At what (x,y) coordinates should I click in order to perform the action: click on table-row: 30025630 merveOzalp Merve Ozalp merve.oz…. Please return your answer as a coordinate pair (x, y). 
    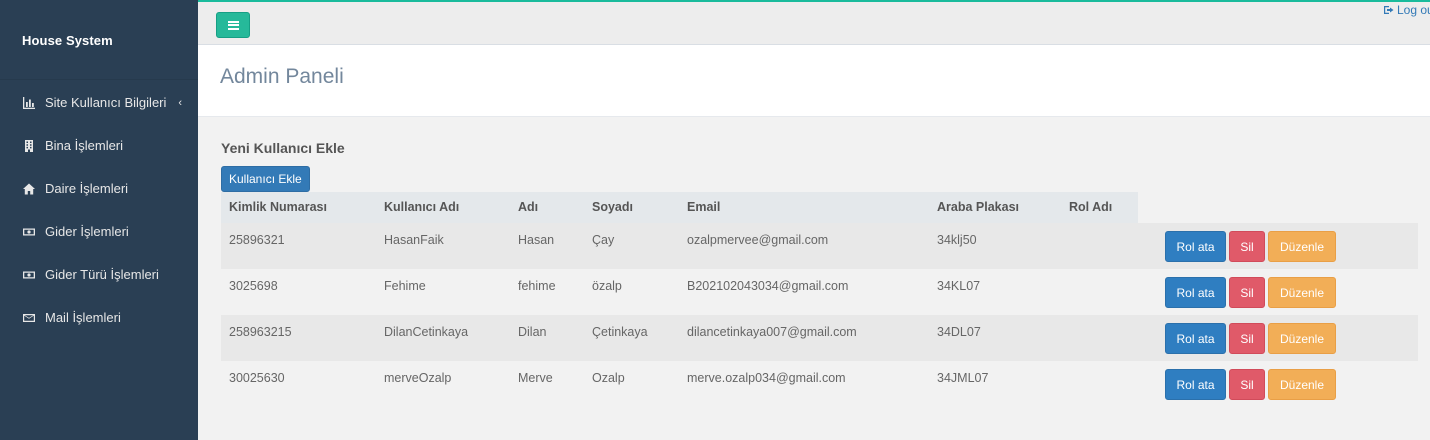
    Looking at the image, I should click on (819, 384).